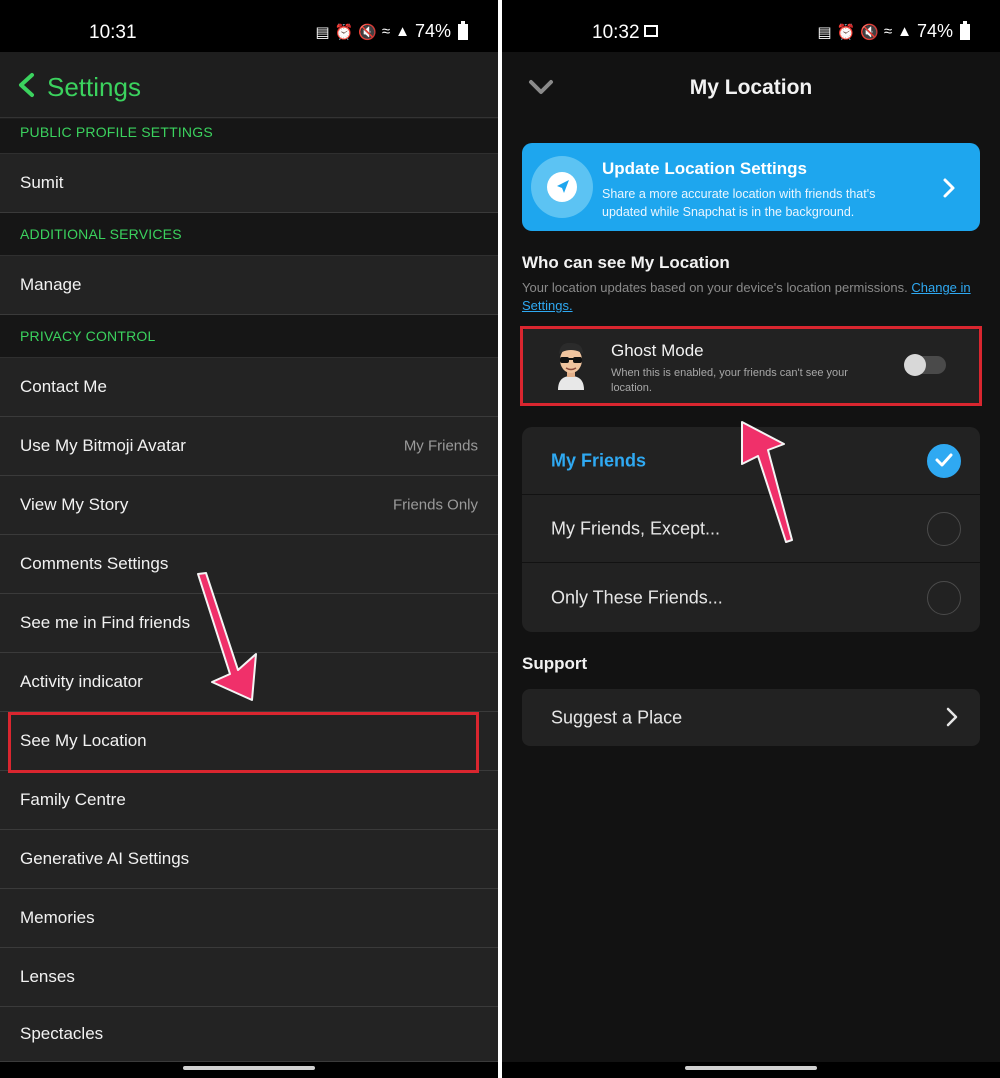  What do you see at coordinates (81, 681) in the screenshot?
I see `row-label: Activity indicator` at bounding box center [81, 681].